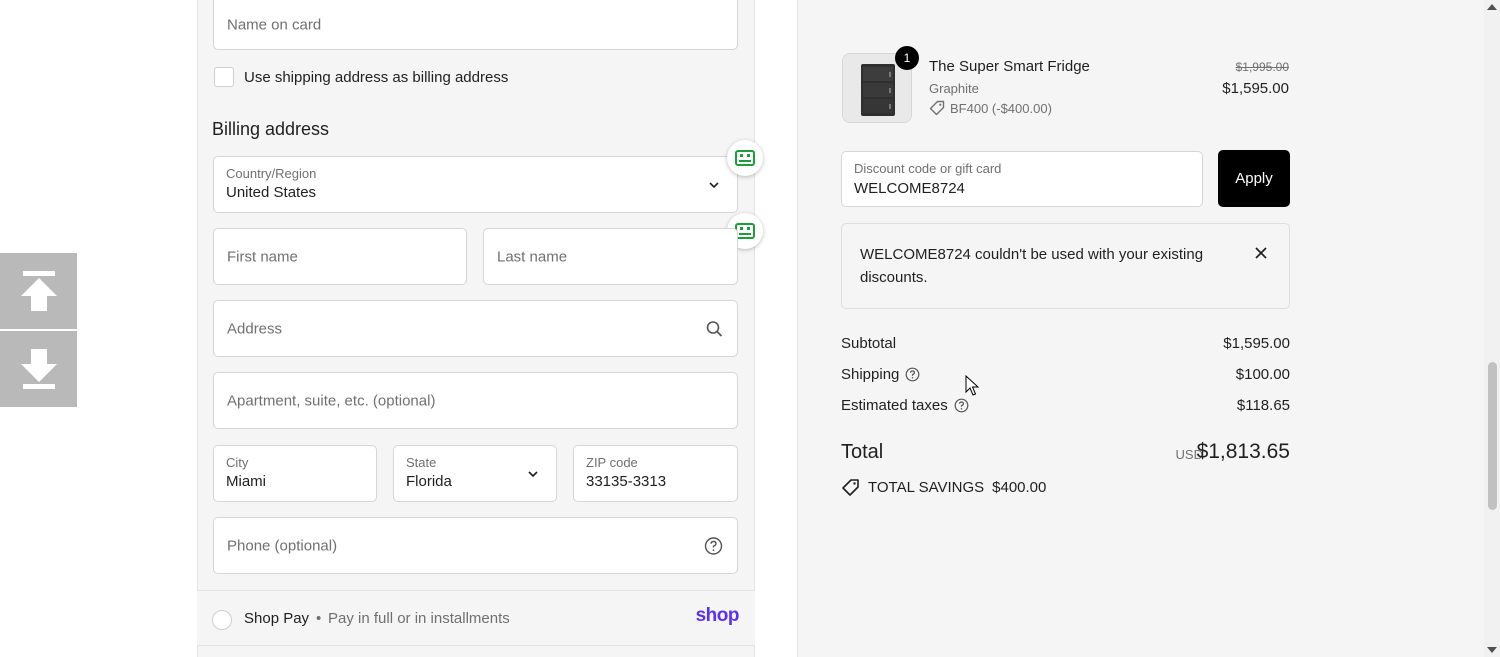 The image size is (1500, 657). I want to click on taxes-label: Estimated taxes, so click(894, 405).